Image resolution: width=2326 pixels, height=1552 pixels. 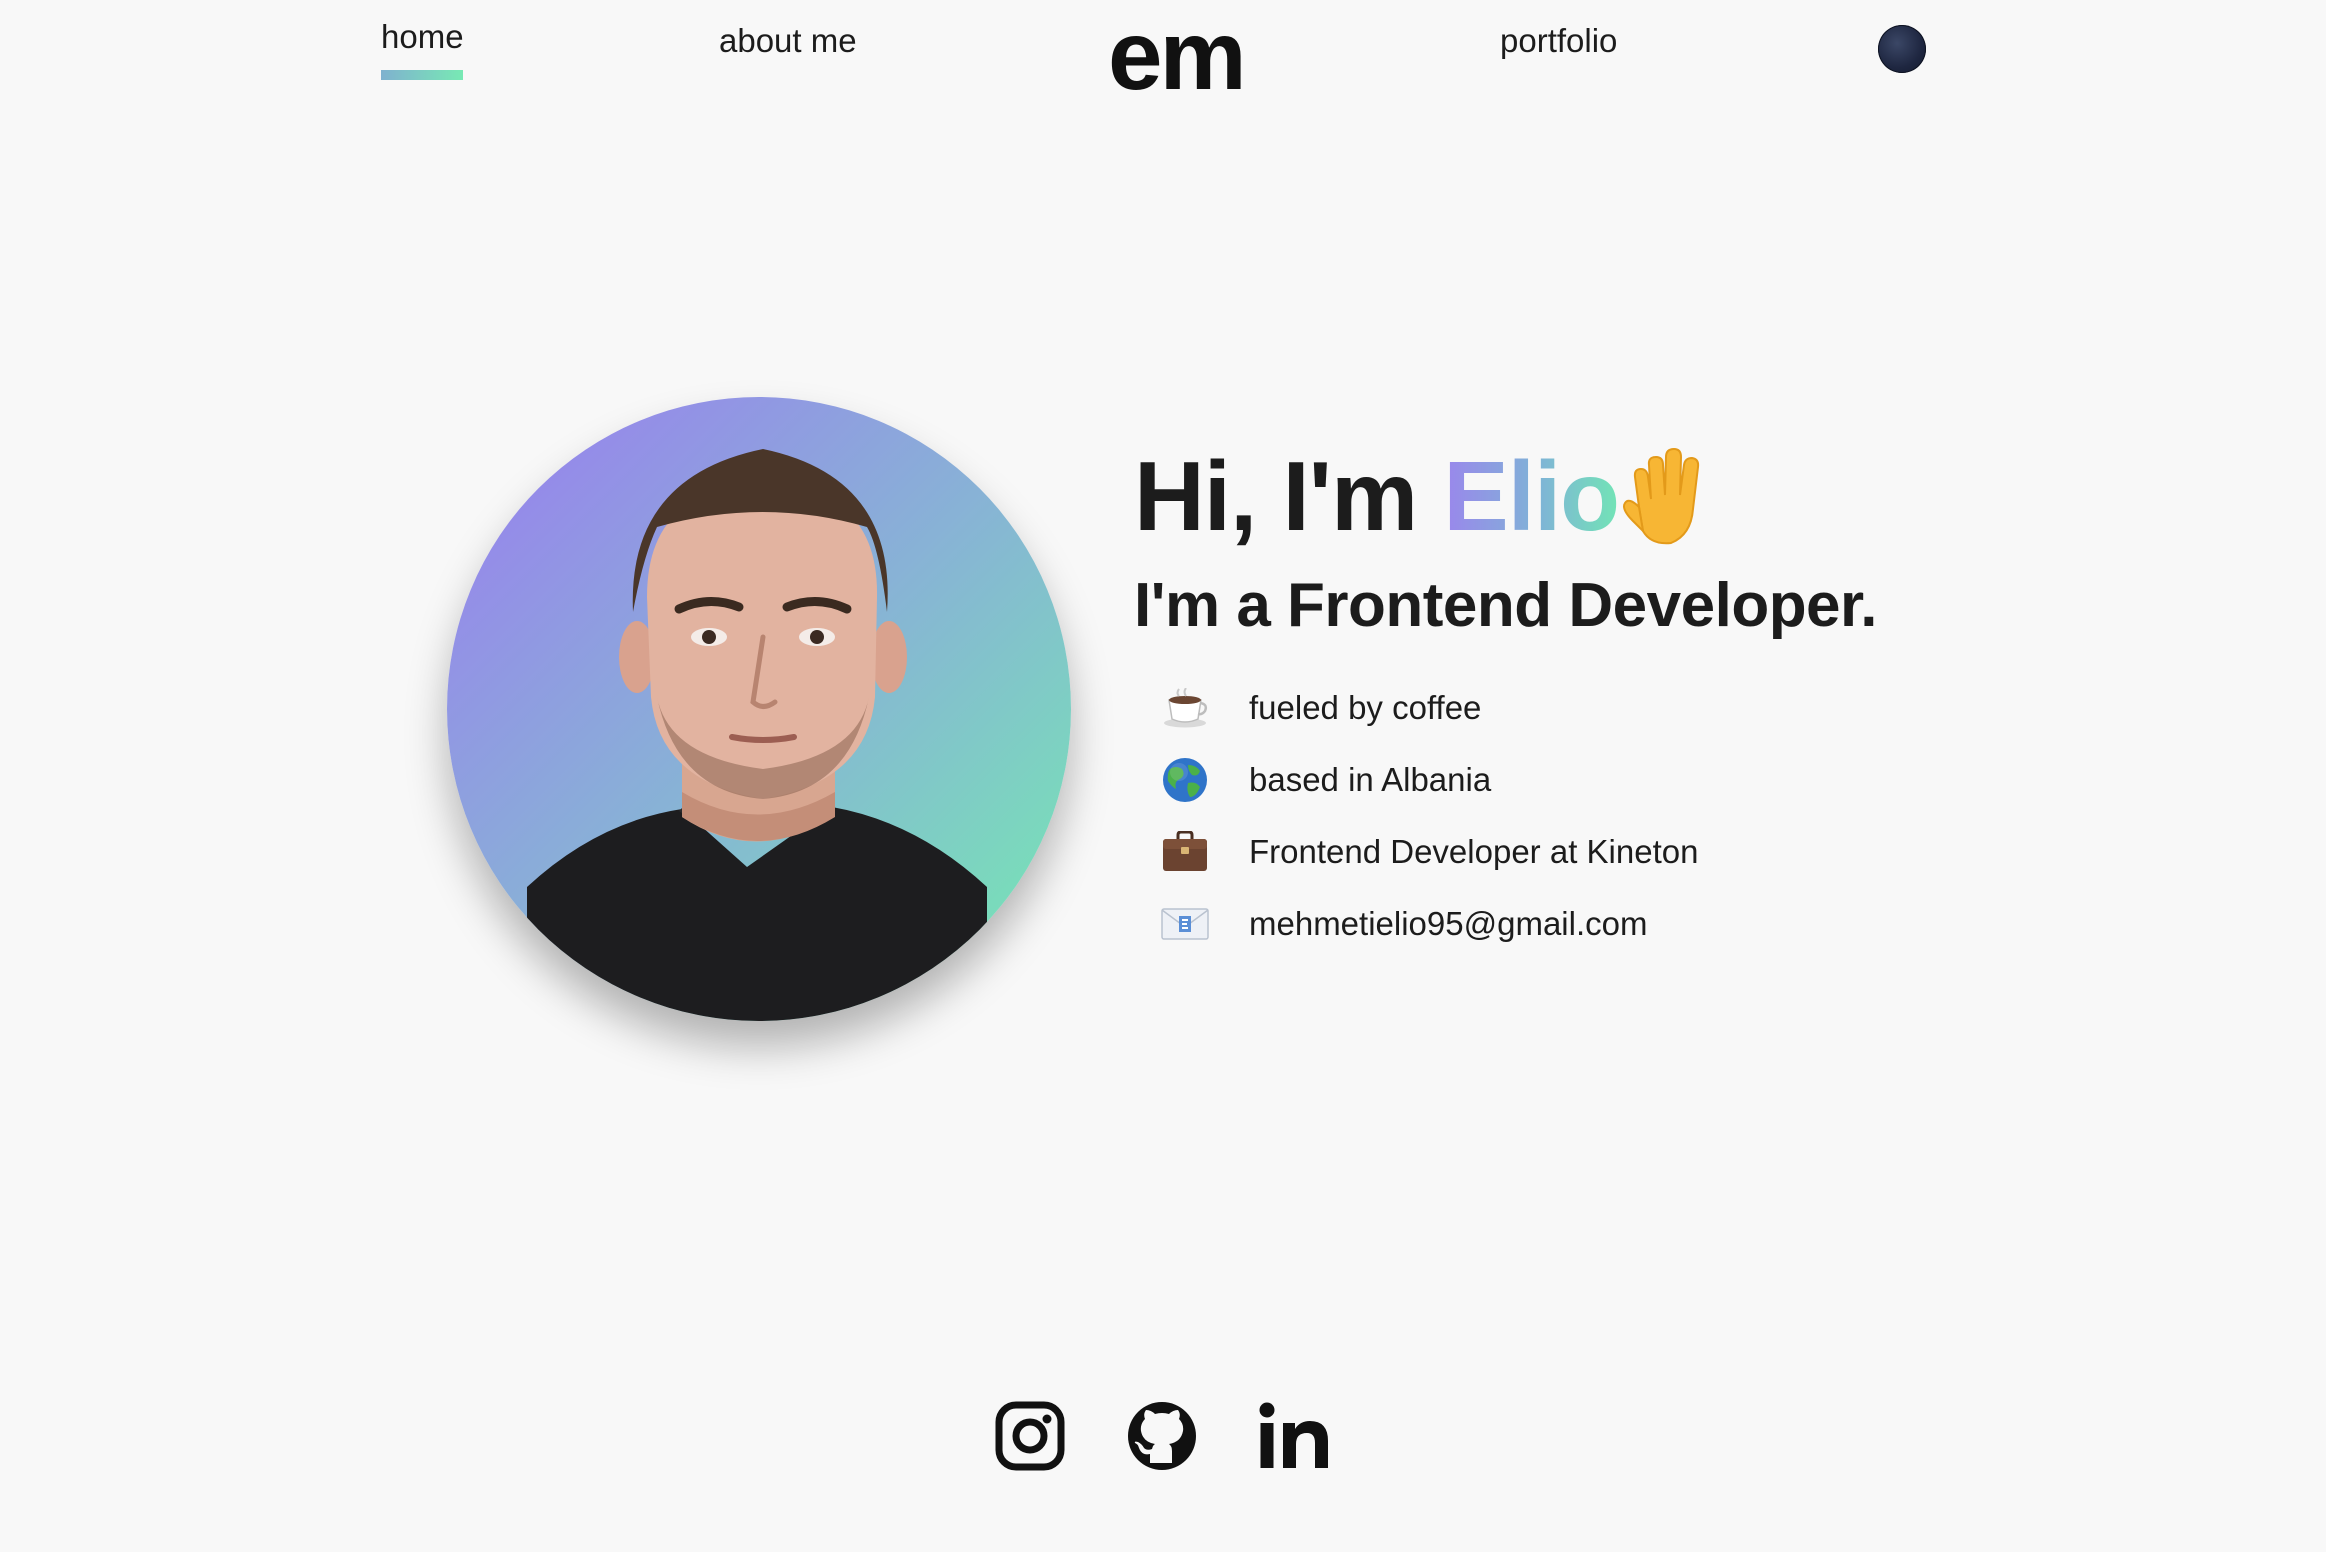 I want to click on nav-home-link: home, so click(x=422, y=37).